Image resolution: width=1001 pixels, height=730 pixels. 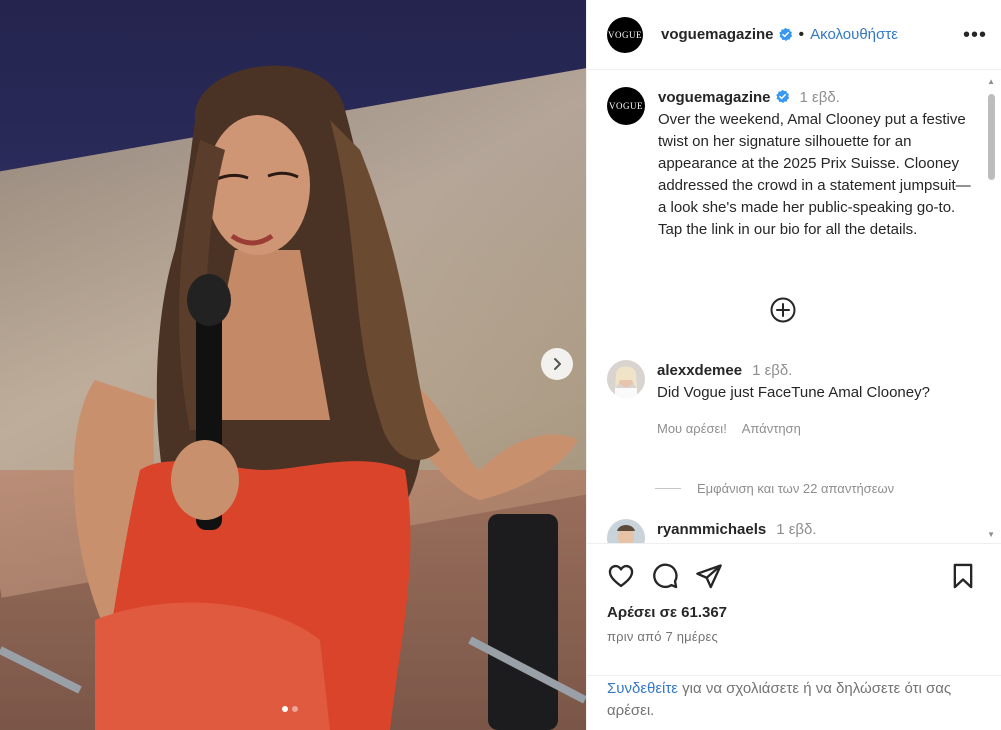 What do you see at coordinates (711, 529) in the screenshot?
I see `comment-username: ryanmmichaels` at bounding box center [711, 529].